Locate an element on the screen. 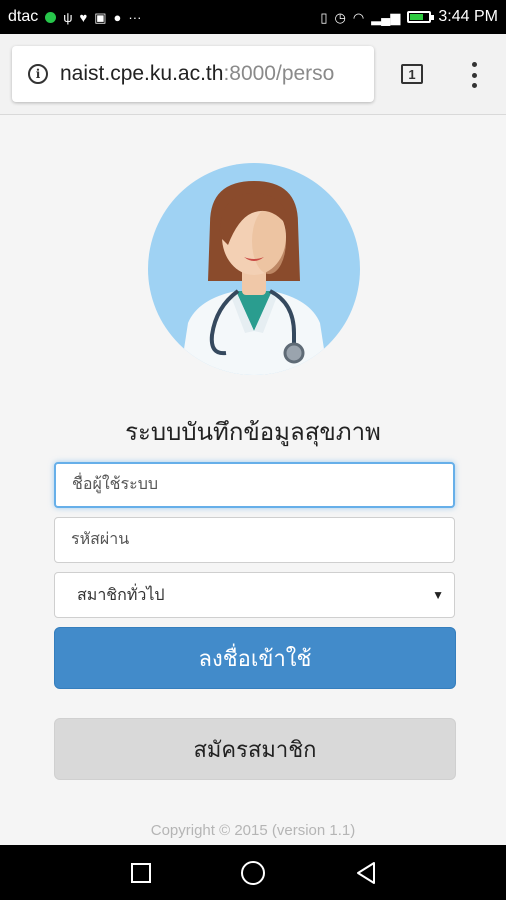 The height and width of the screenshot is (900, 506). register-button-label: สมัครสมาชิก is located at coordinates (255, 749).